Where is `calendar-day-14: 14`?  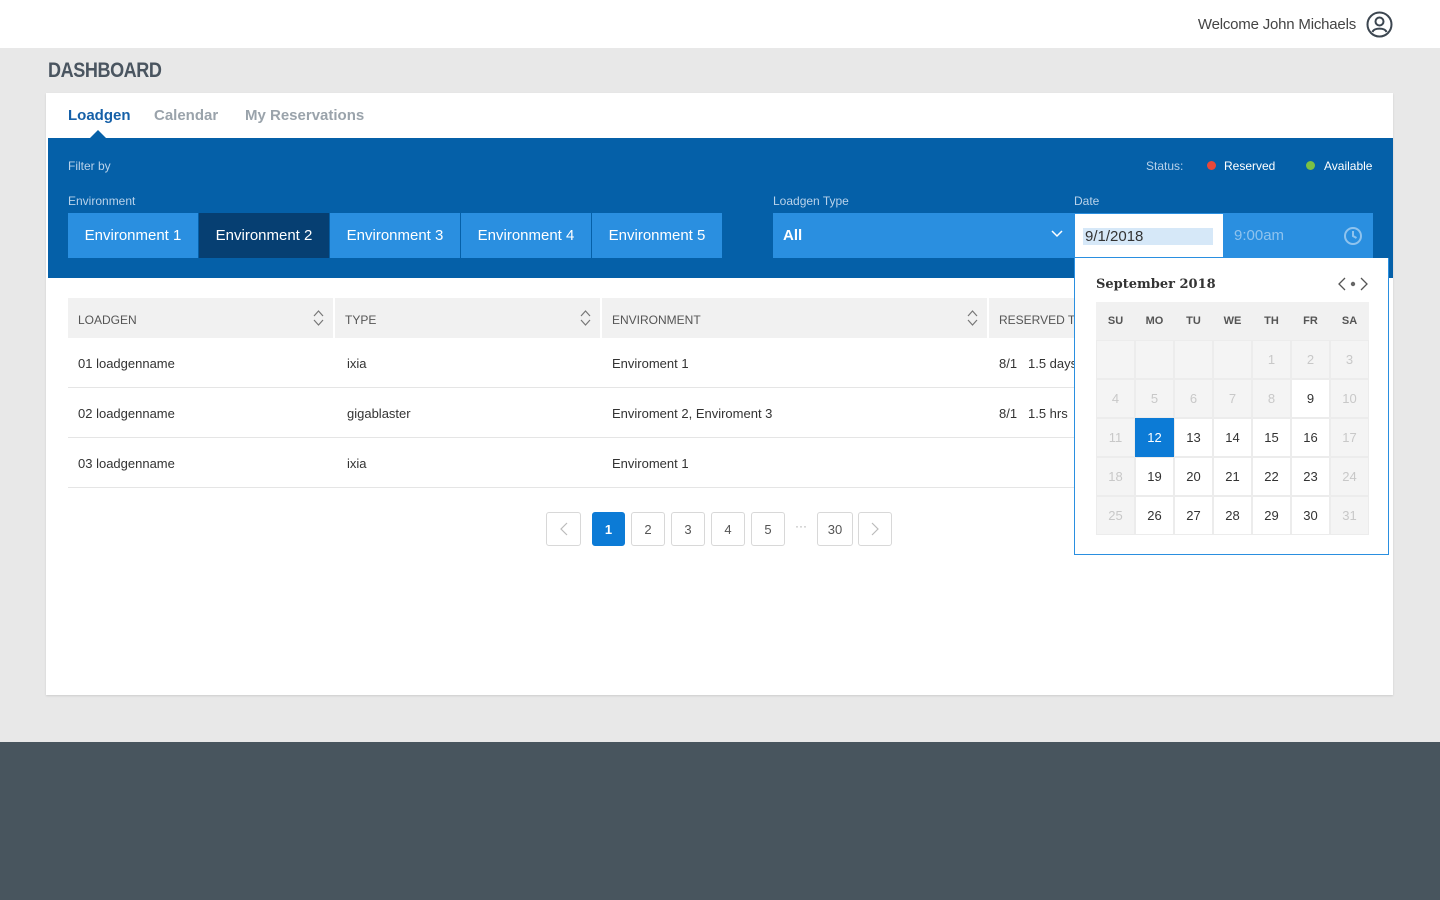
calendar-day-14: 14 is located at coordinates (1232, 437).